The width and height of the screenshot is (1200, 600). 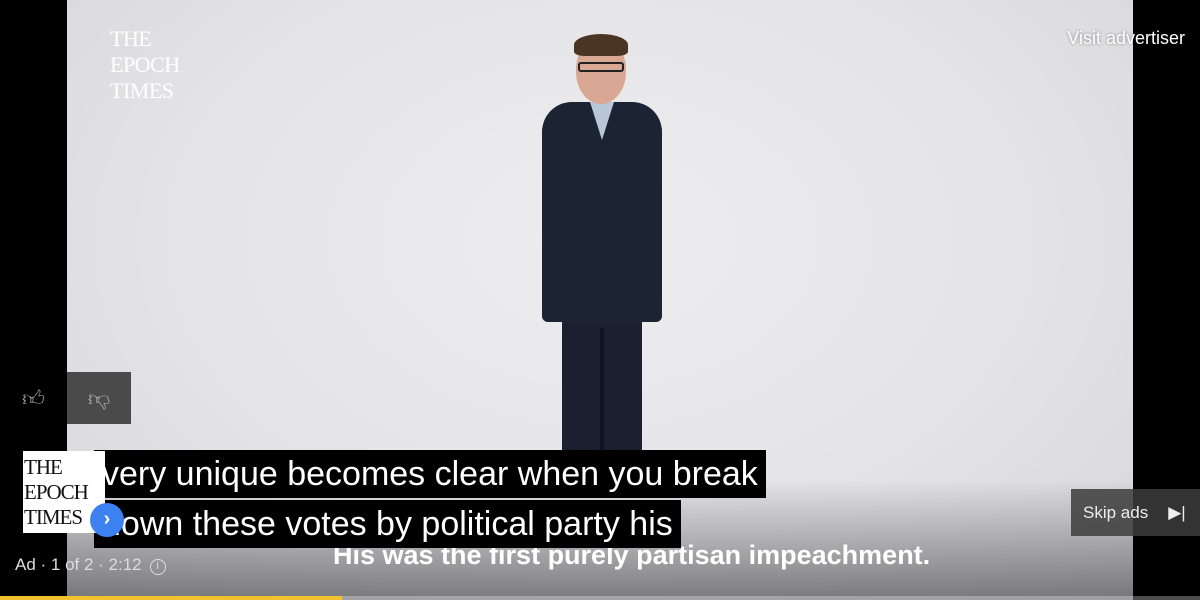 What do you see at coordinates (157, 567) in the screenshot?
I see `info-icon: i` at bounding box center [157, 567].